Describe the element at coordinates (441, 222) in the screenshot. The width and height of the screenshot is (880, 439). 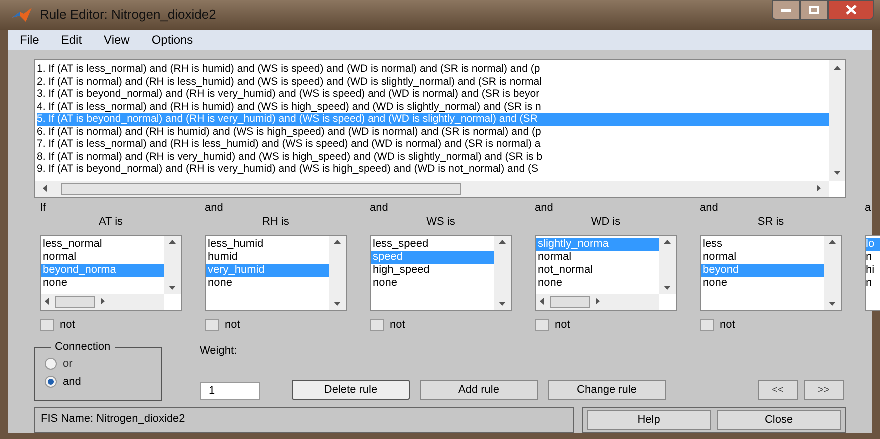
I see `variable-label: WS is` at that location.